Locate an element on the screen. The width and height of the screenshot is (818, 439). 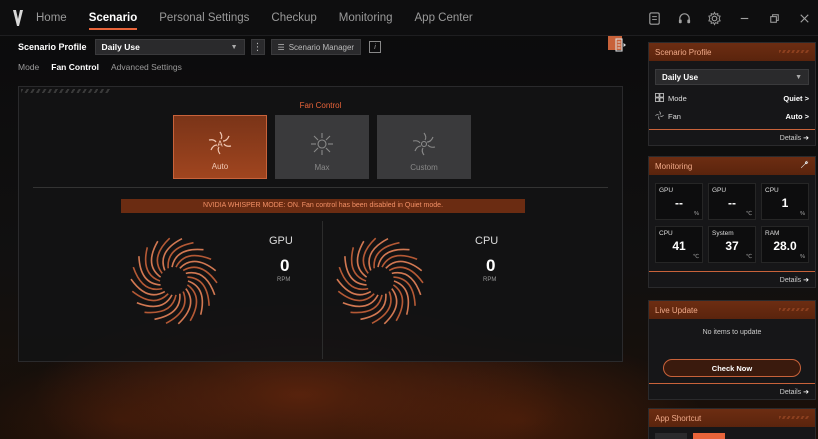
app-shortcut-list is located at coordinates (732, 433).